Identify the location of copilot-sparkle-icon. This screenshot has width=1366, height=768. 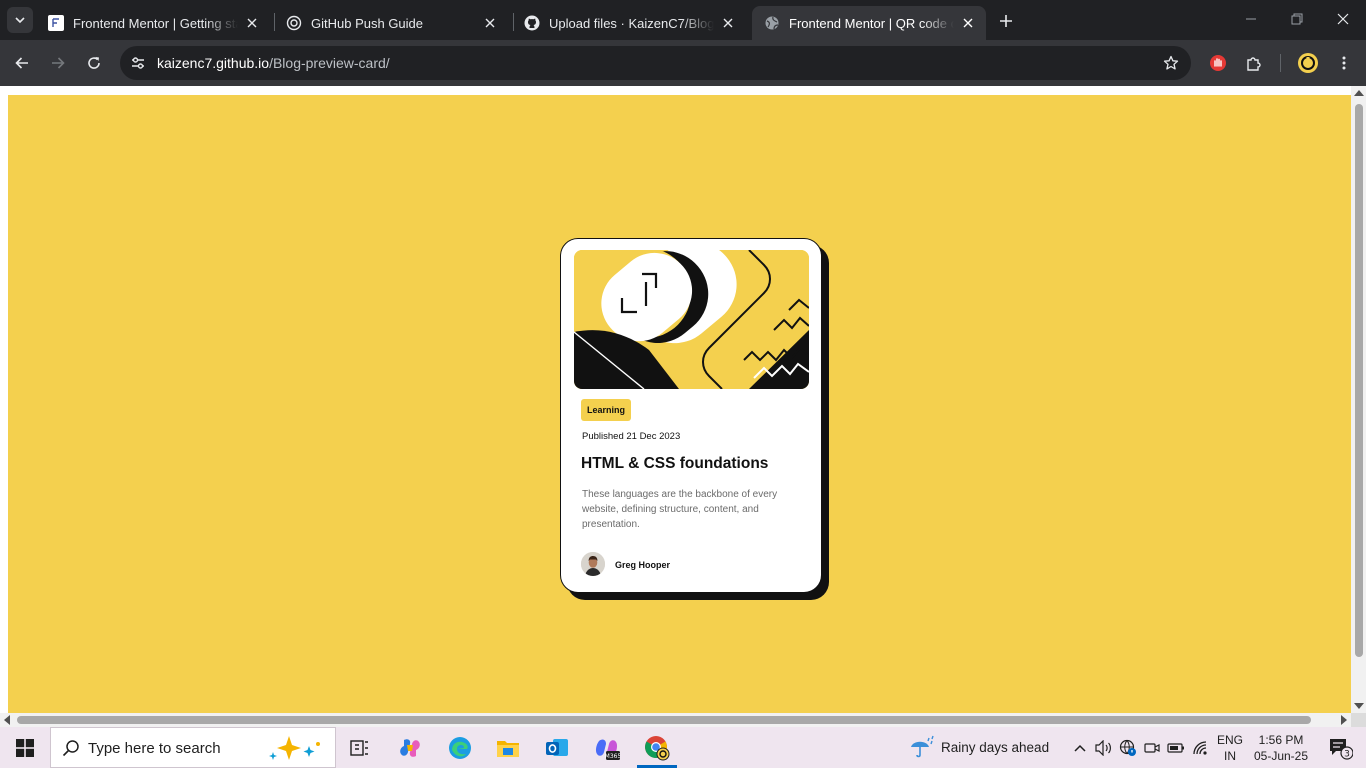
(294, 748).